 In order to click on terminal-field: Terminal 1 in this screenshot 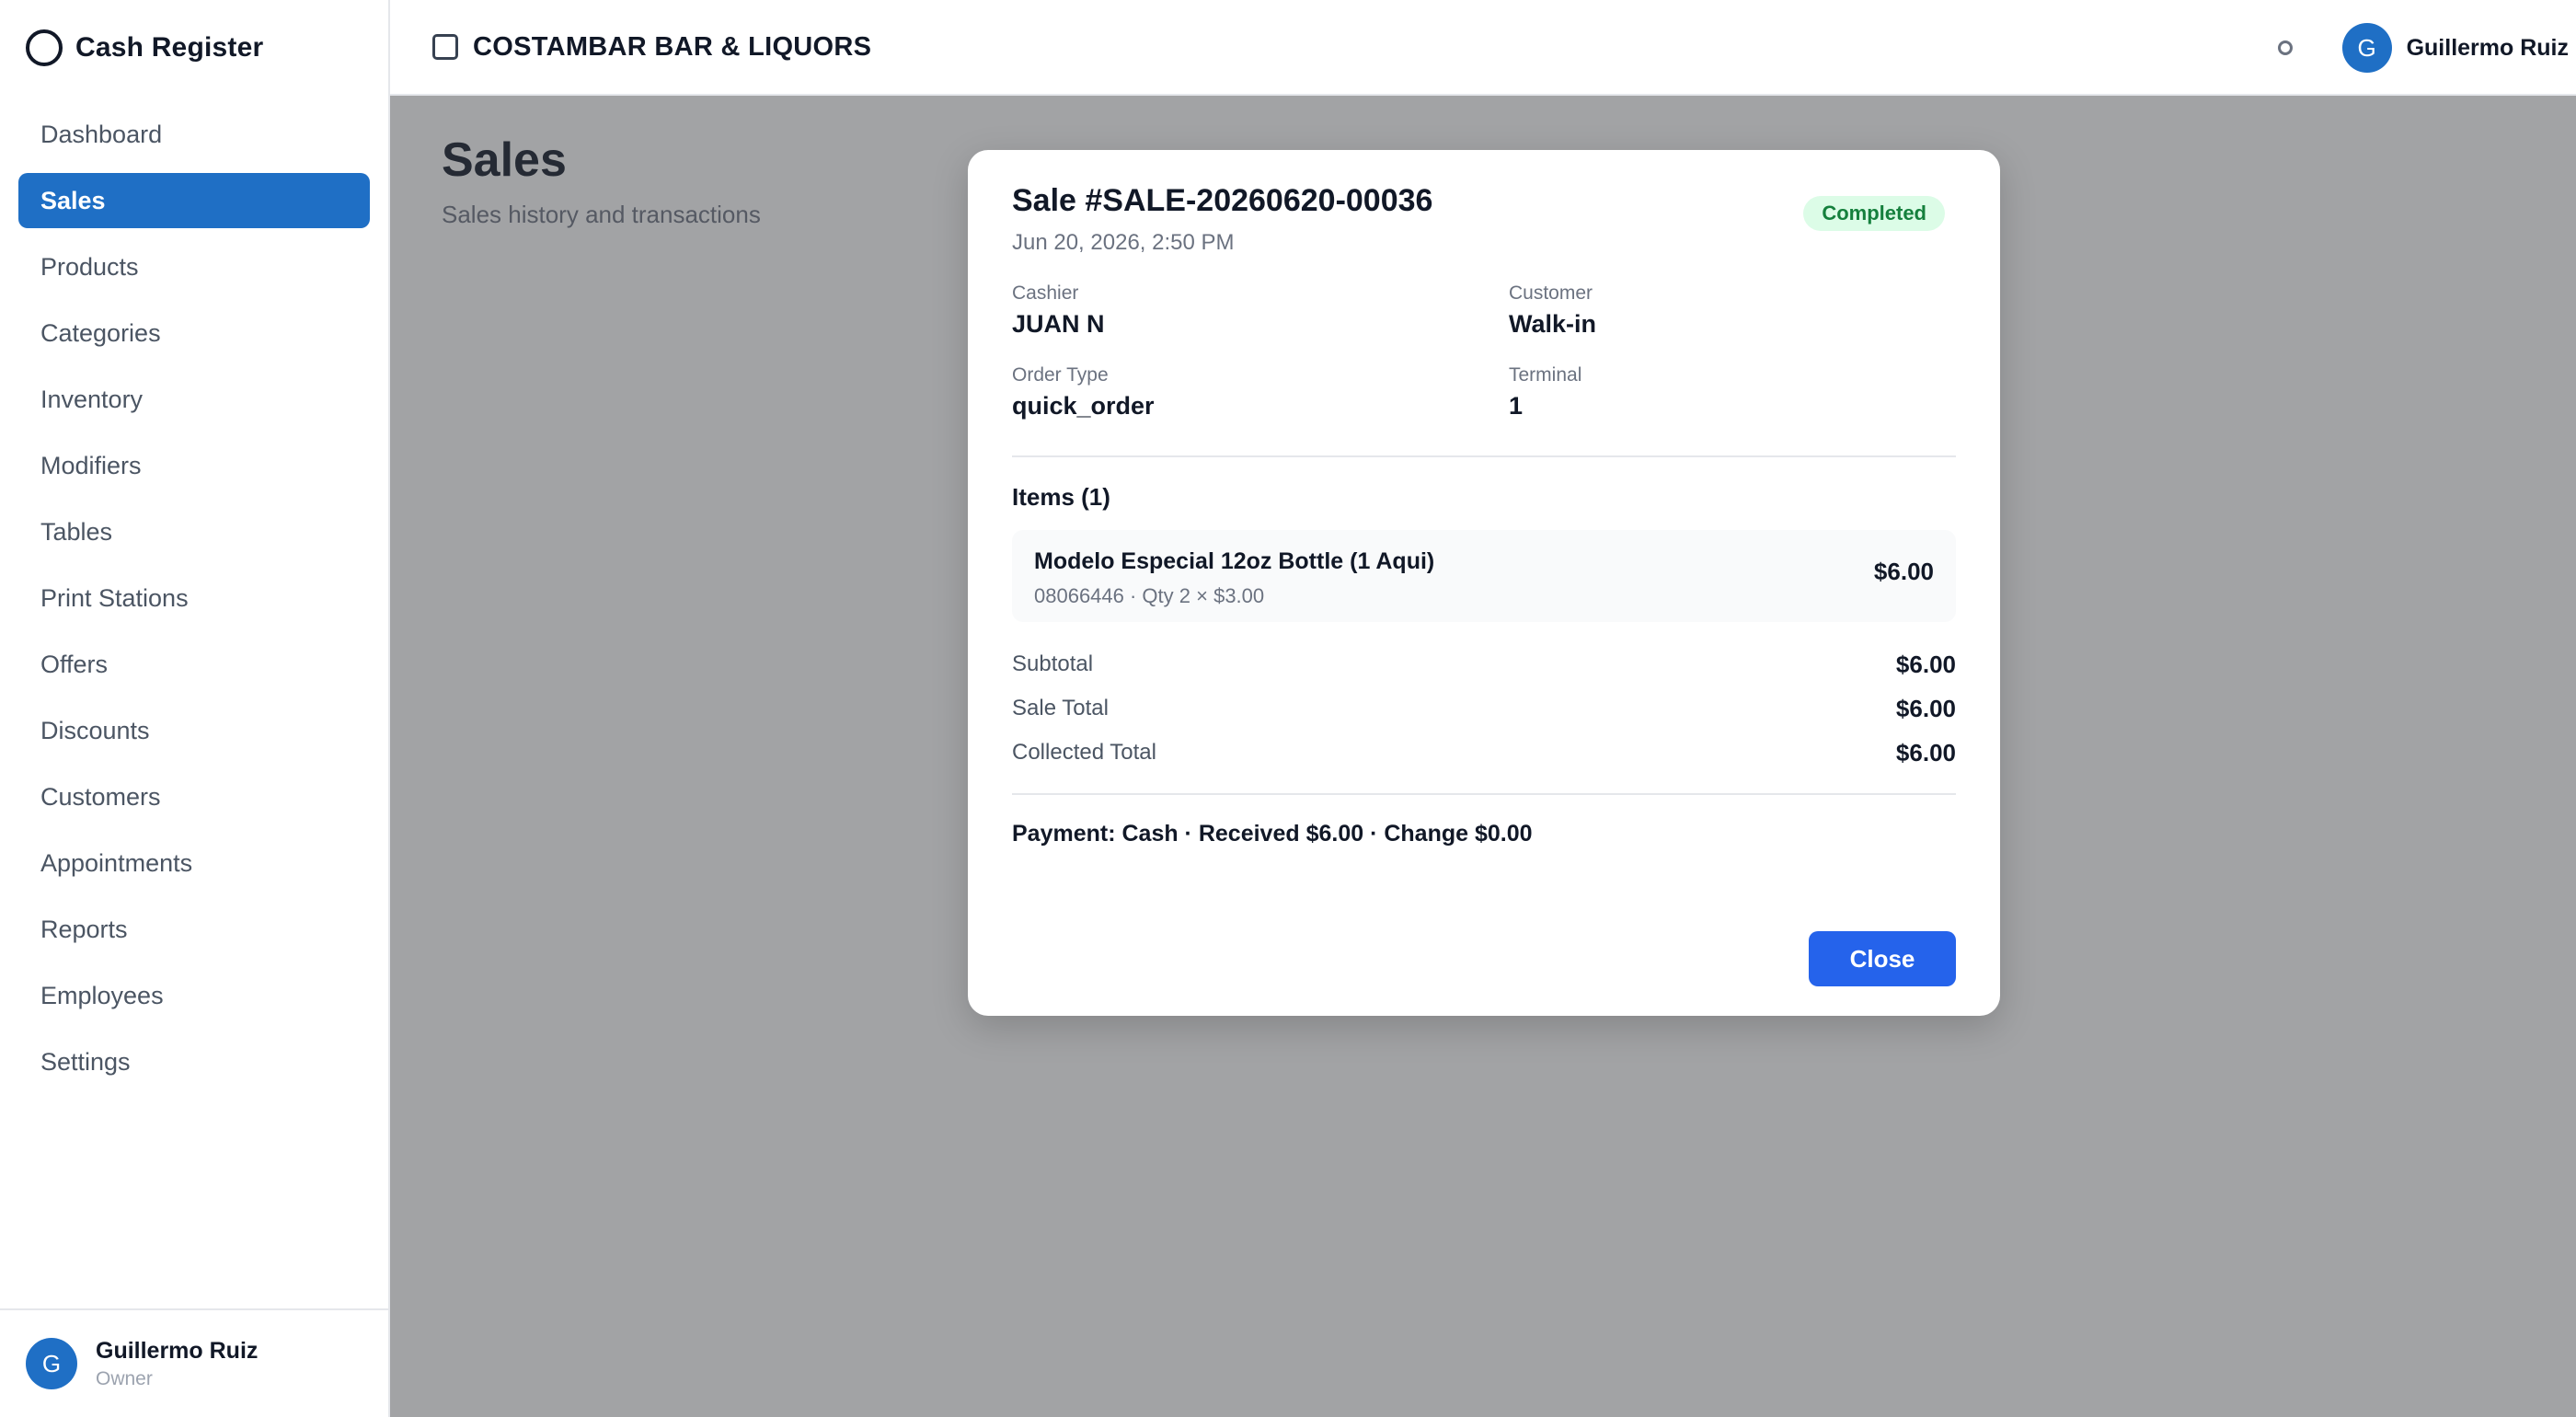, I will do `click(1732, 392)`.